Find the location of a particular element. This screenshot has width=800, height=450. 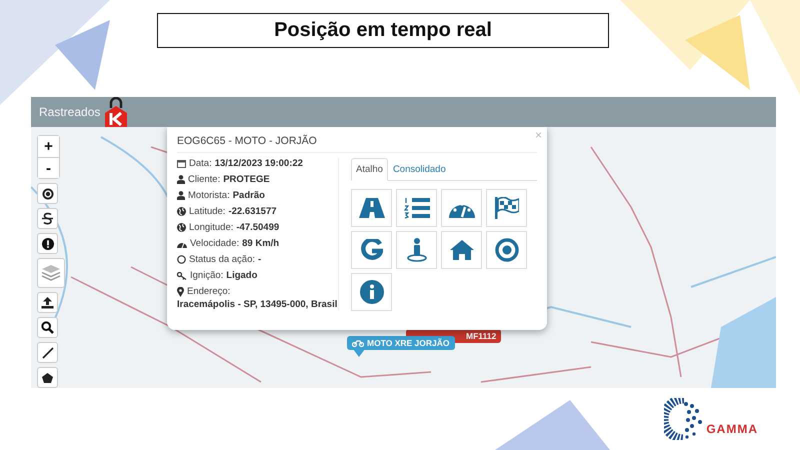

field-label: Ignição: is located at coordinates (207, 275).